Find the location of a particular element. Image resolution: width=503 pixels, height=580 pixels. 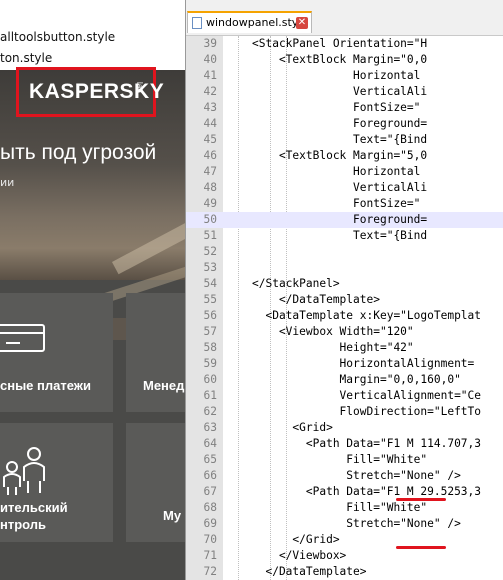

code-line: 42 VerticalAli is located at coordinates (344, 92).